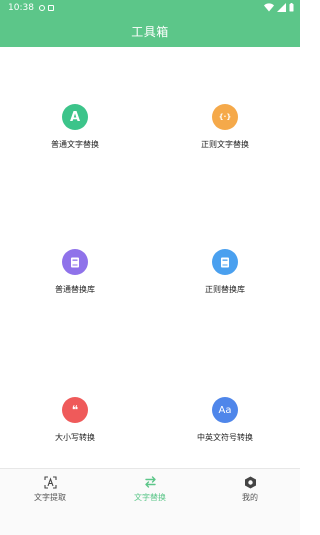  Describe the element at coordinates (150, 23) in the screenshot. I see `app-header: 10:38 工具箱` at that location.